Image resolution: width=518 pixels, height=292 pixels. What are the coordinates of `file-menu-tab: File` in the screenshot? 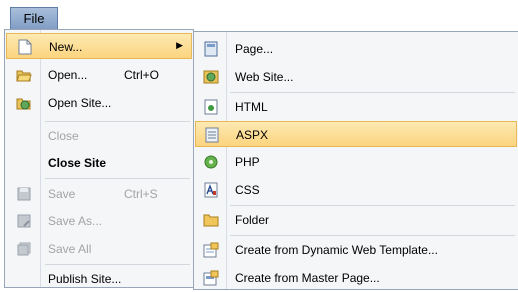 It's located at (34, 18).